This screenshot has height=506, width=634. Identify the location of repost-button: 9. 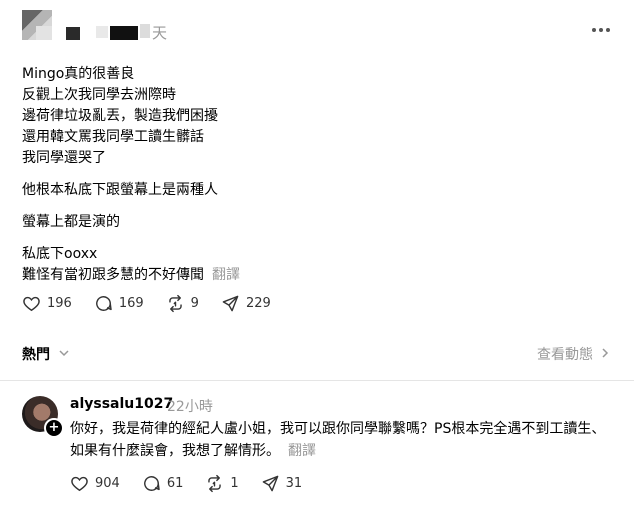
(182, 303).